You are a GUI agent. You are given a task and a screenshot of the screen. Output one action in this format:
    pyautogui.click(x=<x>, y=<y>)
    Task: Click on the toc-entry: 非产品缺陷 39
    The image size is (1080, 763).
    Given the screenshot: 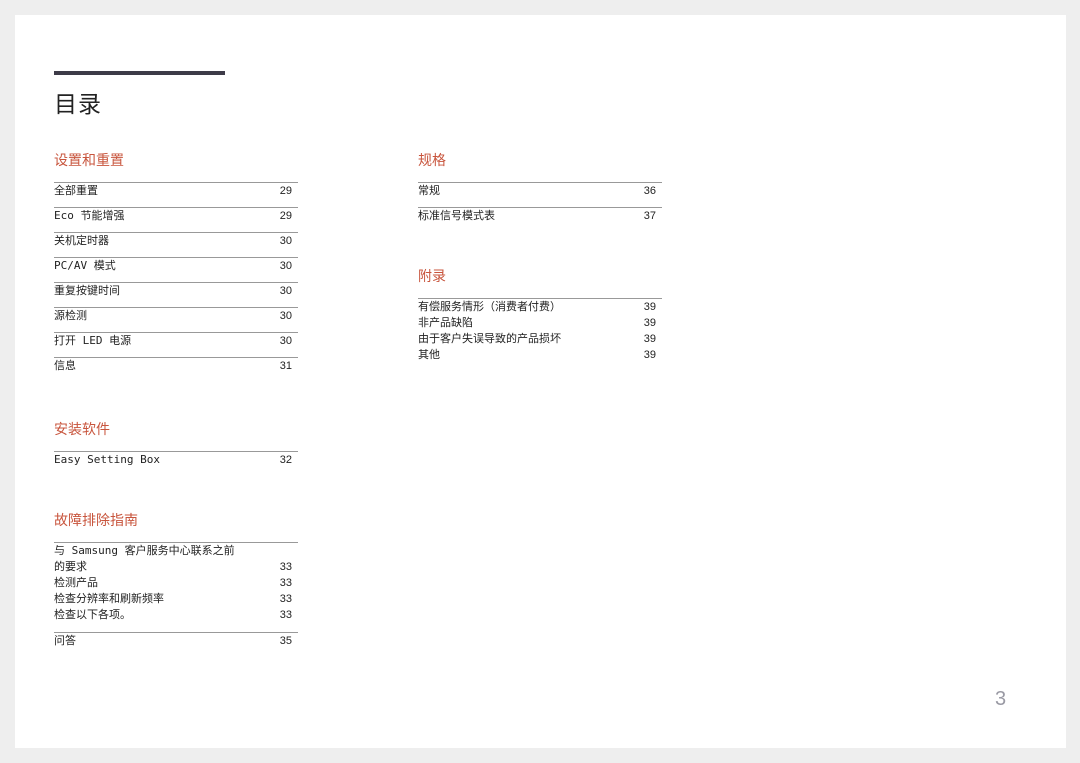 What is the action you would take?
    pyautogui.click(x=540, y=323)
    